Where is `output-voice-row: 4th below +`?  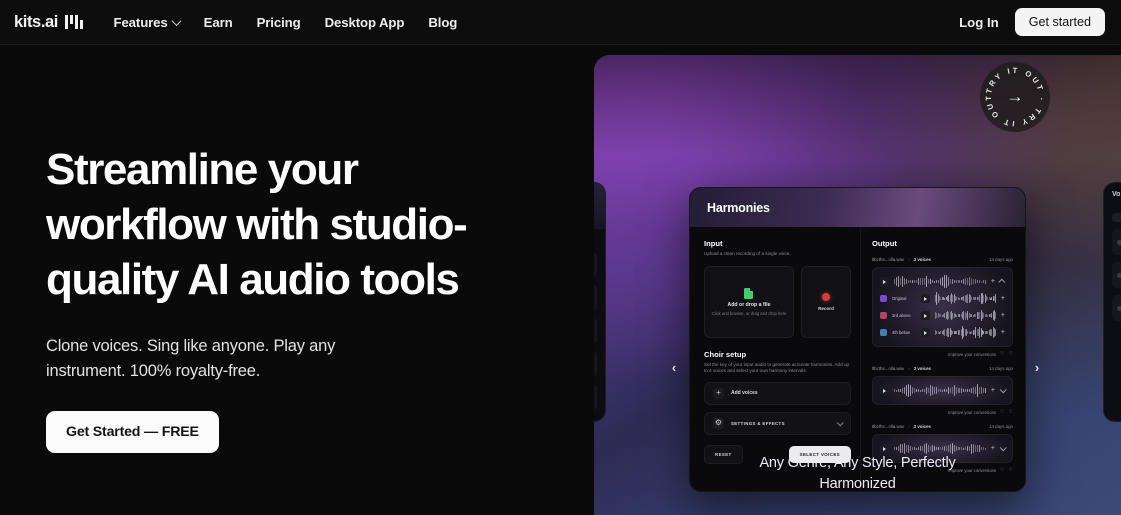
output-voice-row: 4th below + is located at coordinates (942, 332).